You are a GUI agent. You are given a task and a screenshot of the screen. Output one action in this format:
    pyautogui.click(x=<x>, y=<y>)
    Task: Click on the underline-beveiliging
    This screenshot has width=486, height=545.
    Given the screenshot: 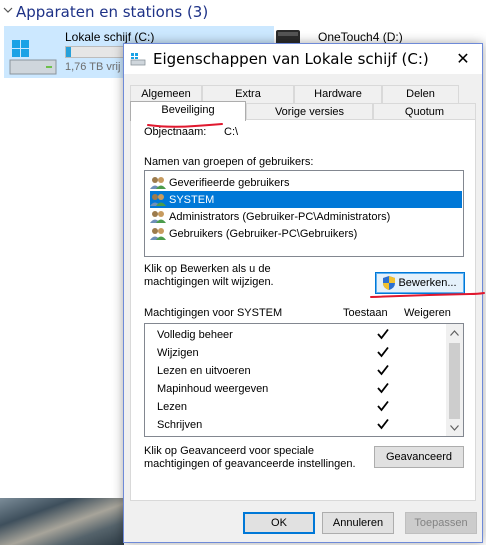 What is the action you would take?
    pyautogui.click(x=185, y=125)
    